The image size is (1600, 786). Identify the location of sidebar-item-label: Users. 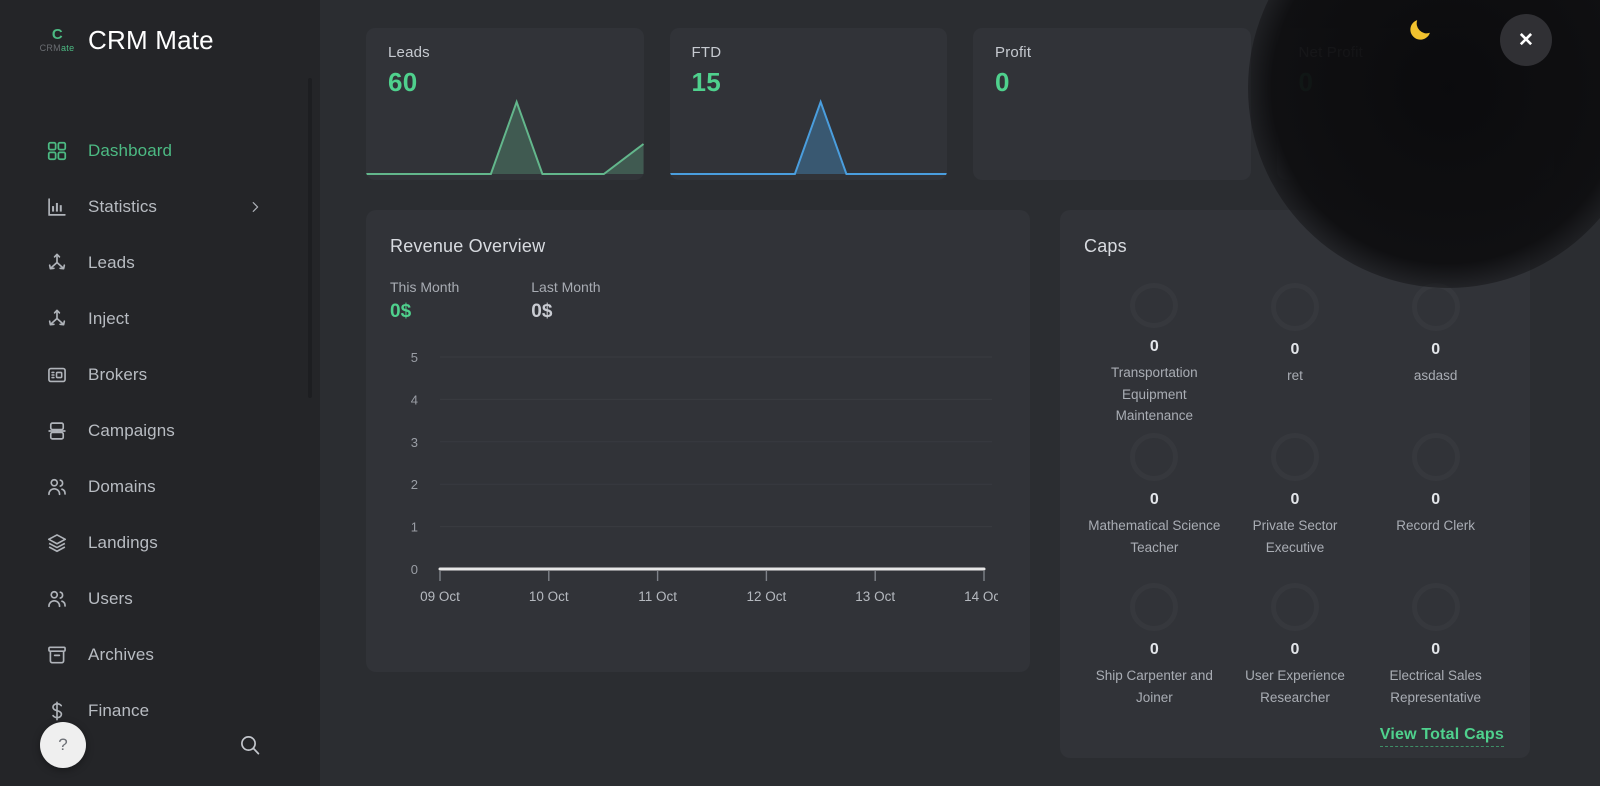
(110, 598).